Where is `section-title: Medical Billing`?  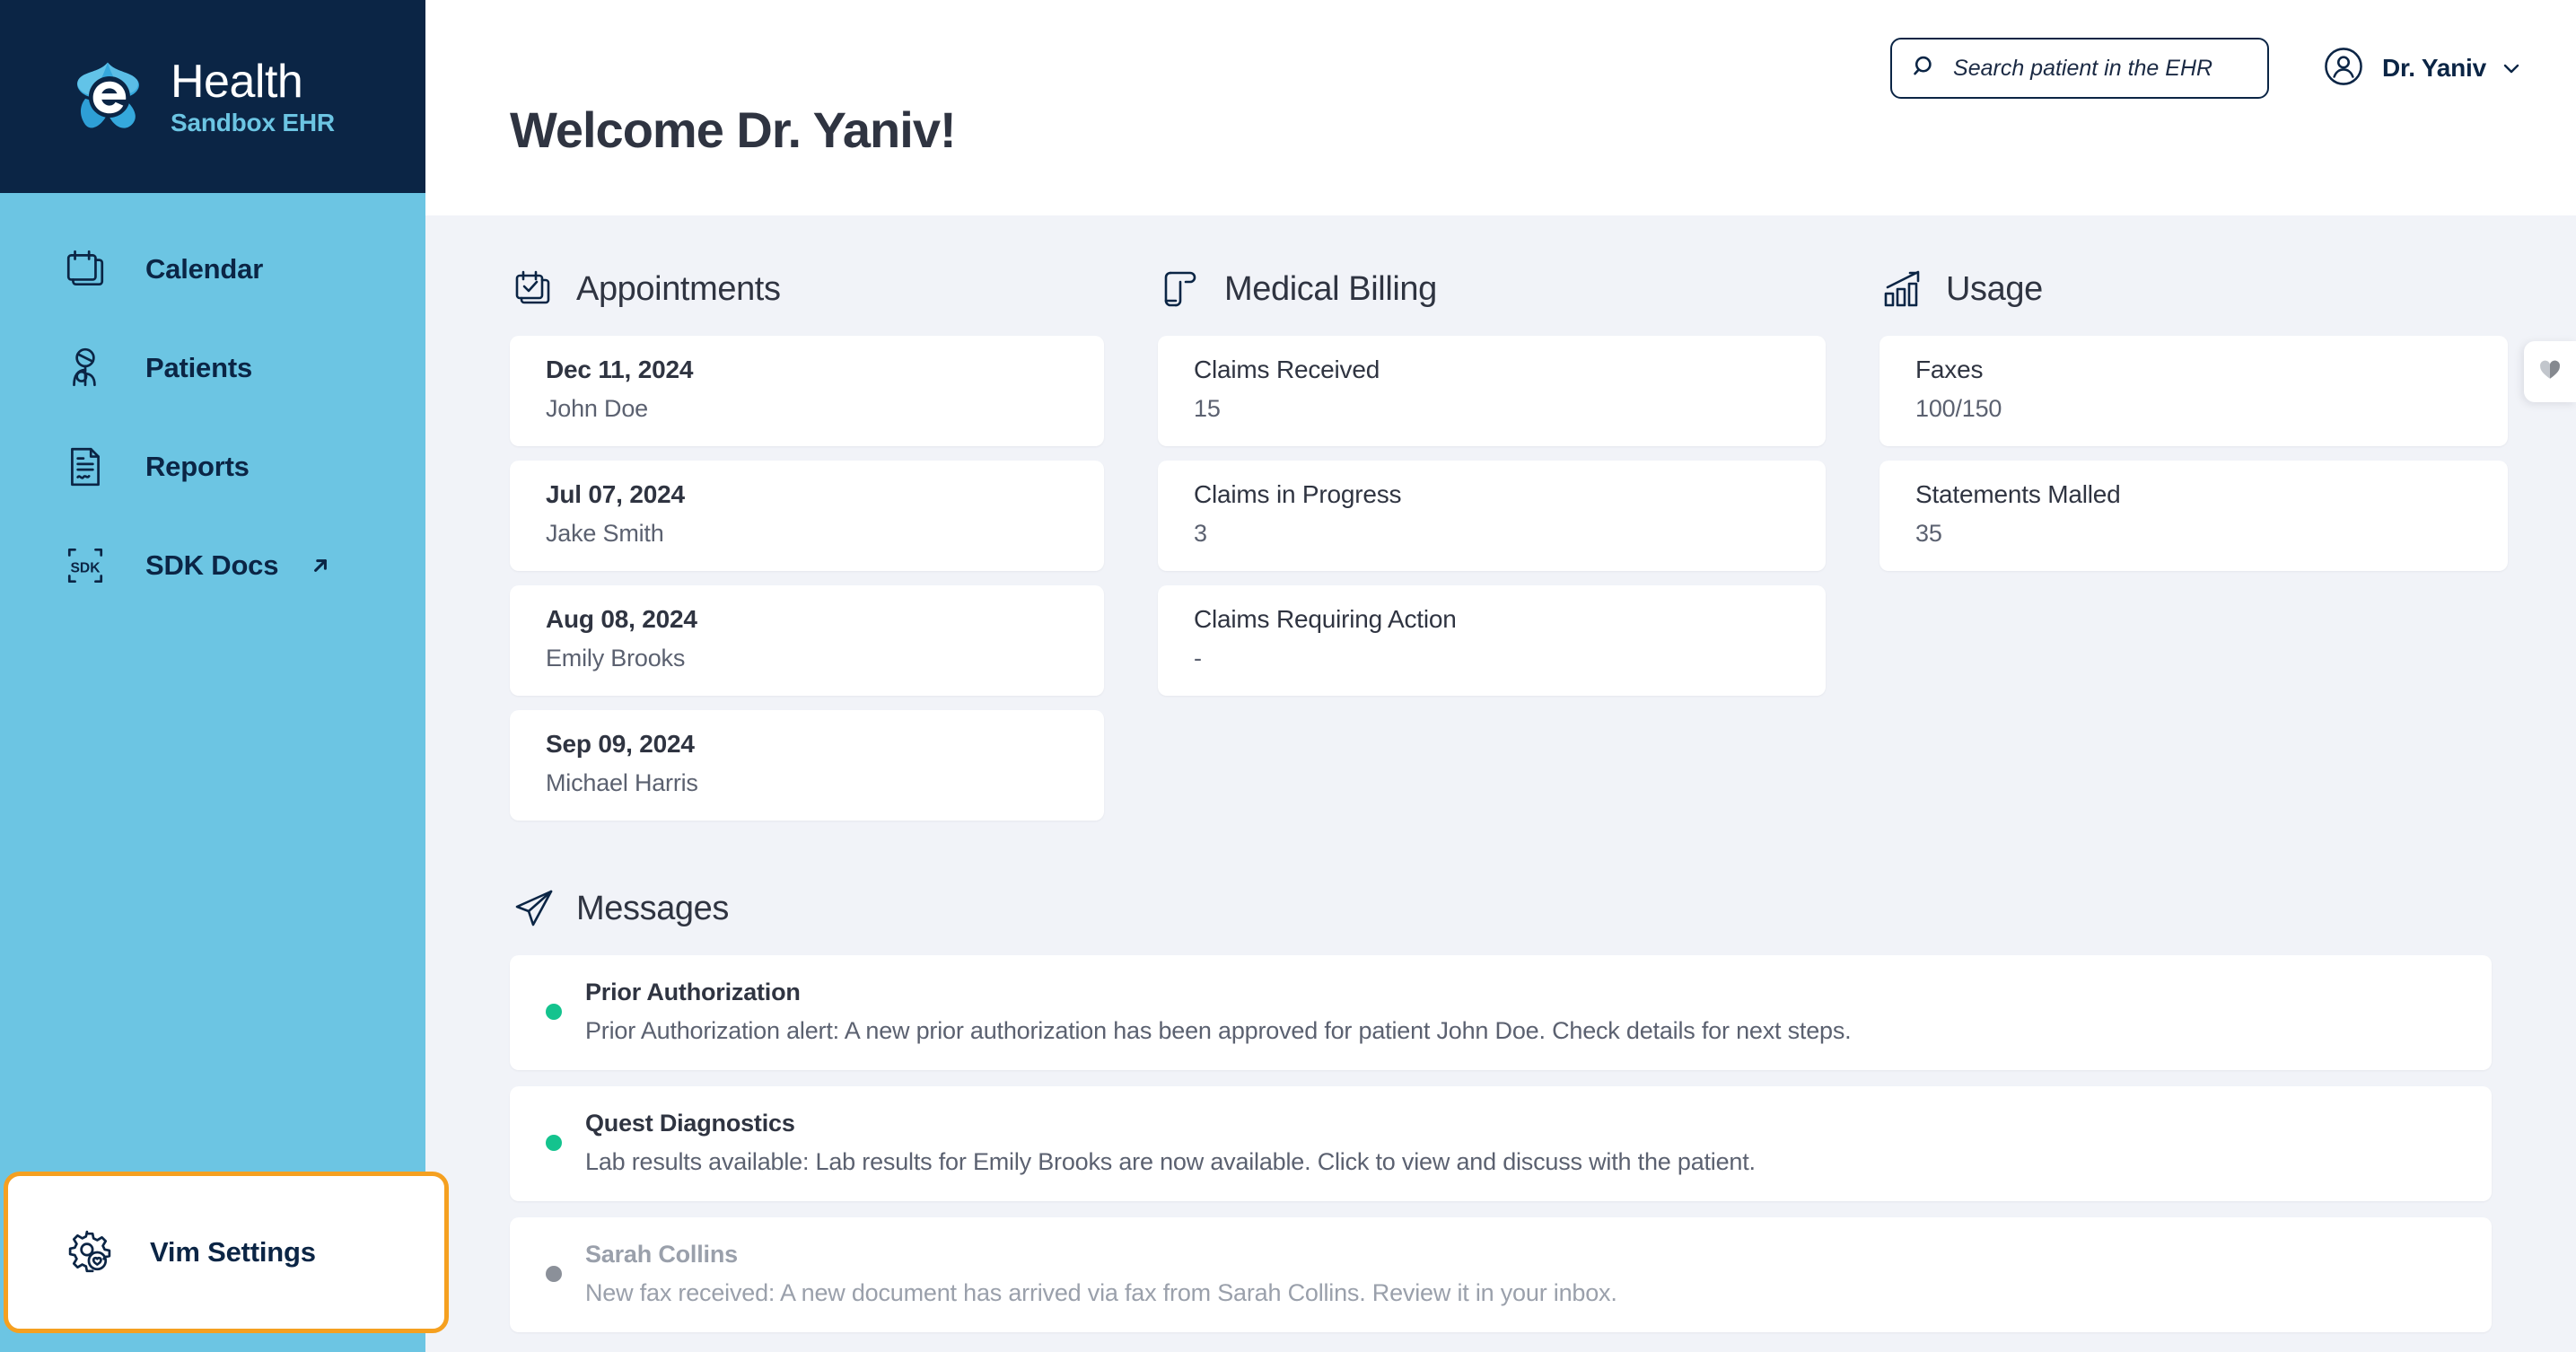 section-title: Medical Billing is located at coordinates (1330, 288).